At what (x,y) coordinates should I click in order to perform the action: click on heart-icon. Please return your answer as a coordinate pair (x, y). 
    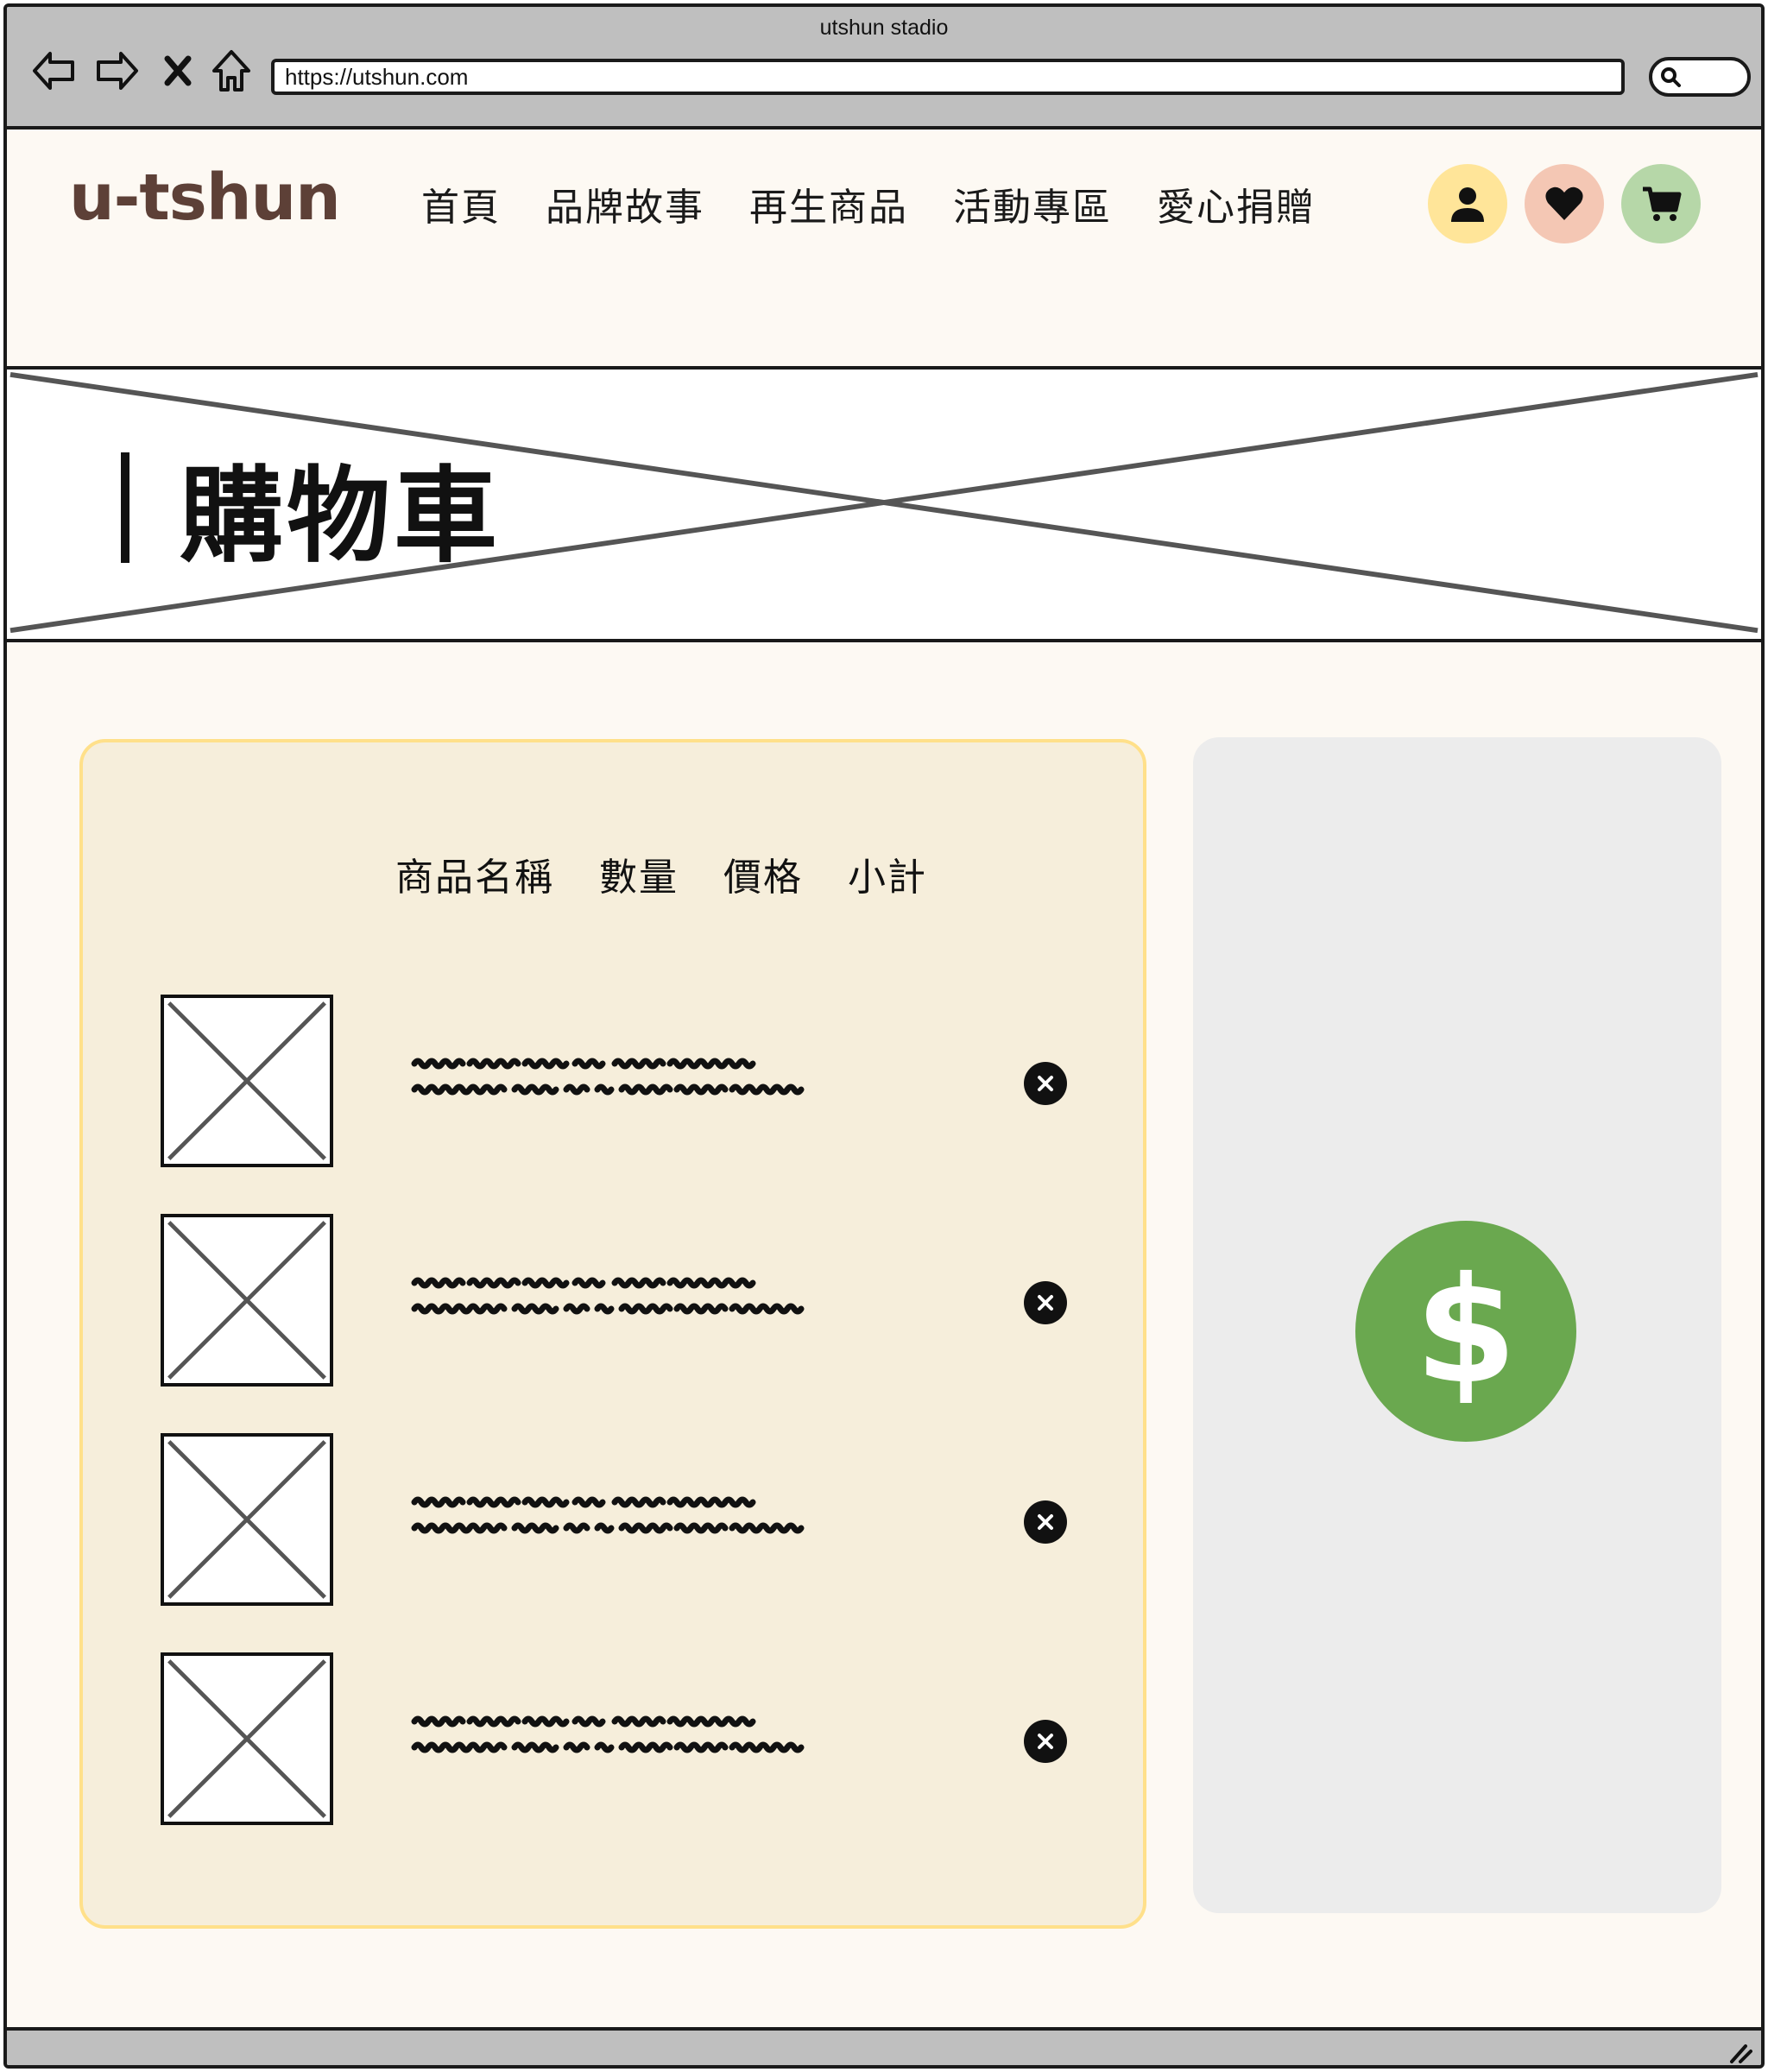
    Looking at the image, I should click on (1564, 203).